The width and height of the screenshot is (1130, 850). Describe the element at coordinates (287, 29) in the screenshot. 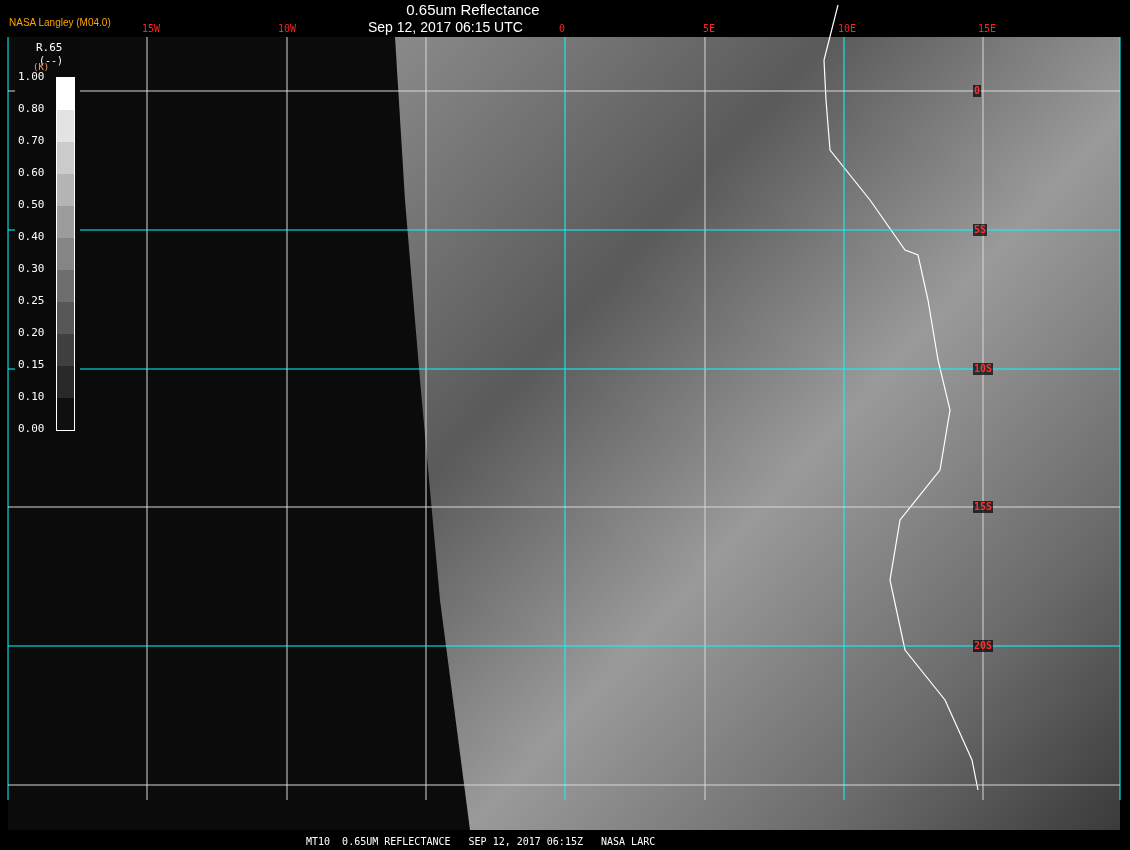

I see `longitude-label: 10W` at that location.